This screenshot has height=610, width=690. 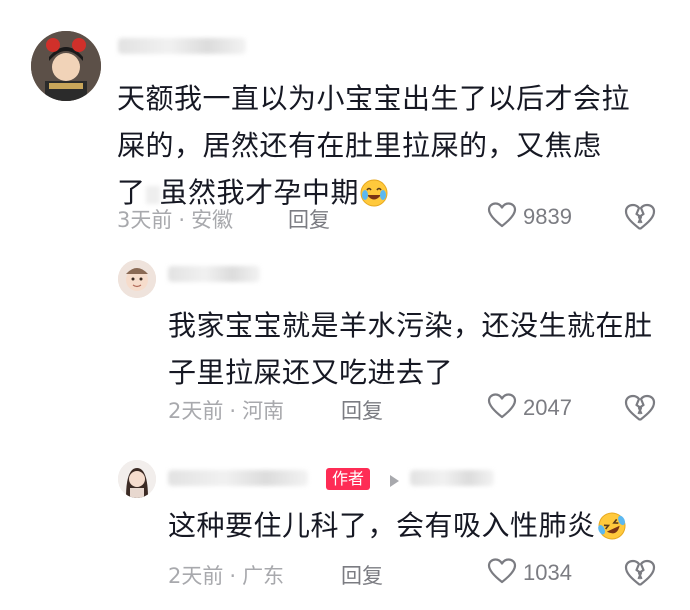 What do you see at coordinates (212, 220) in the screenshot?
I see `location: 安徽` at bounding box center [212, 220].